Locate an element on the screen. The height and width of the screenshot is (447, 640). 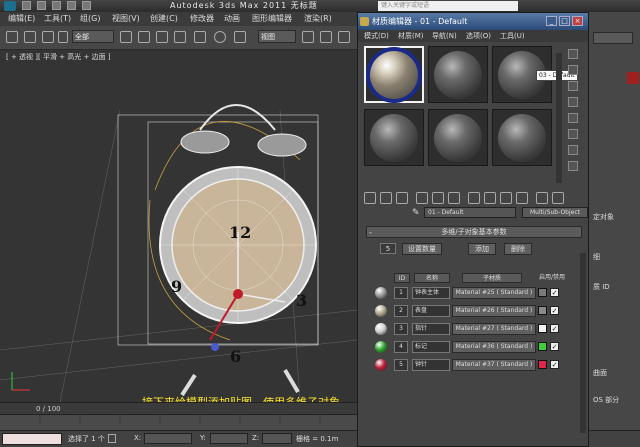
submaterial-button-5: Material #37 ( Standard ) is located at coordinates (494, 365).